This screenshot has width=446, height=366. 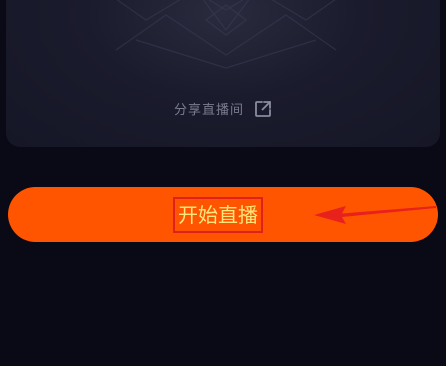 I want to click on external-share-icon, so click(x=263, y=109).